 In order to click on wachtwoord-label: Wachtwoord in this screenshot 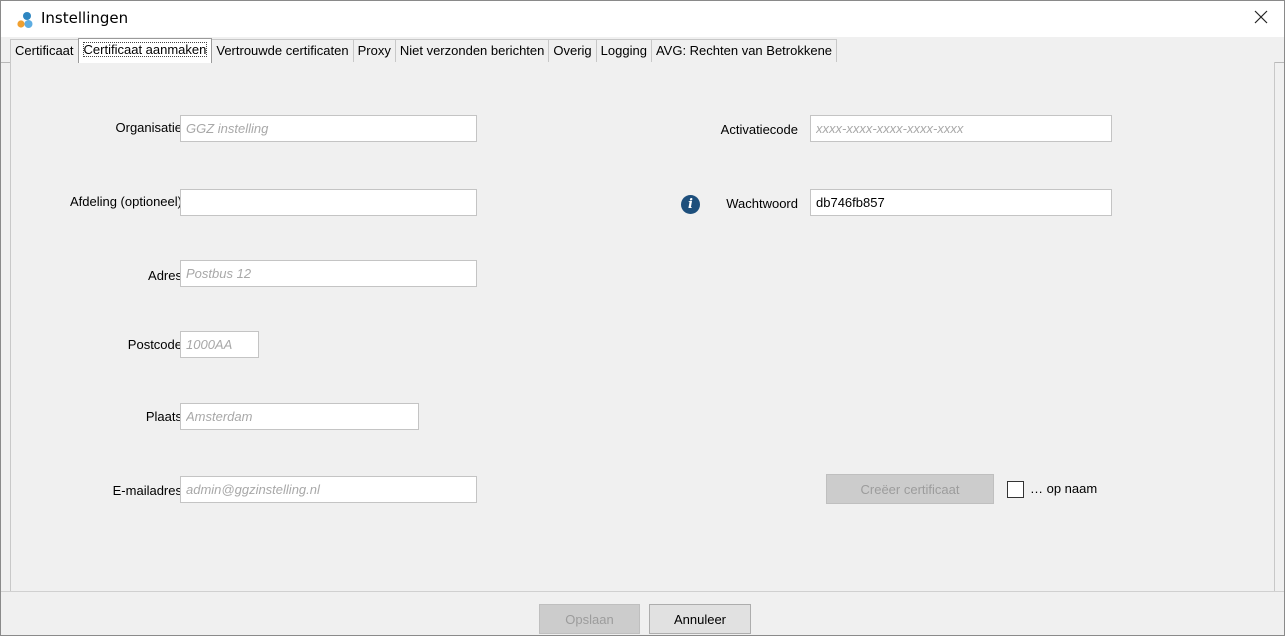, I will do `click(762, 203)`.